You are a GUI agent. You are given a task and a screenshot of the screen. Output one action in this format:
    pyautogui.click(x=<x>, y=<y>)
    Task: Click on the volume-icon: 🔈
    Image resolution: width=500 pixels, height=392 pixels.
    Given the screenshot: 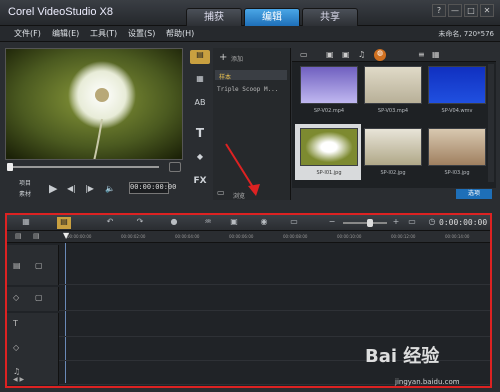 What is the action you would take?
    pyautogui.click(x=110, y=188)
    